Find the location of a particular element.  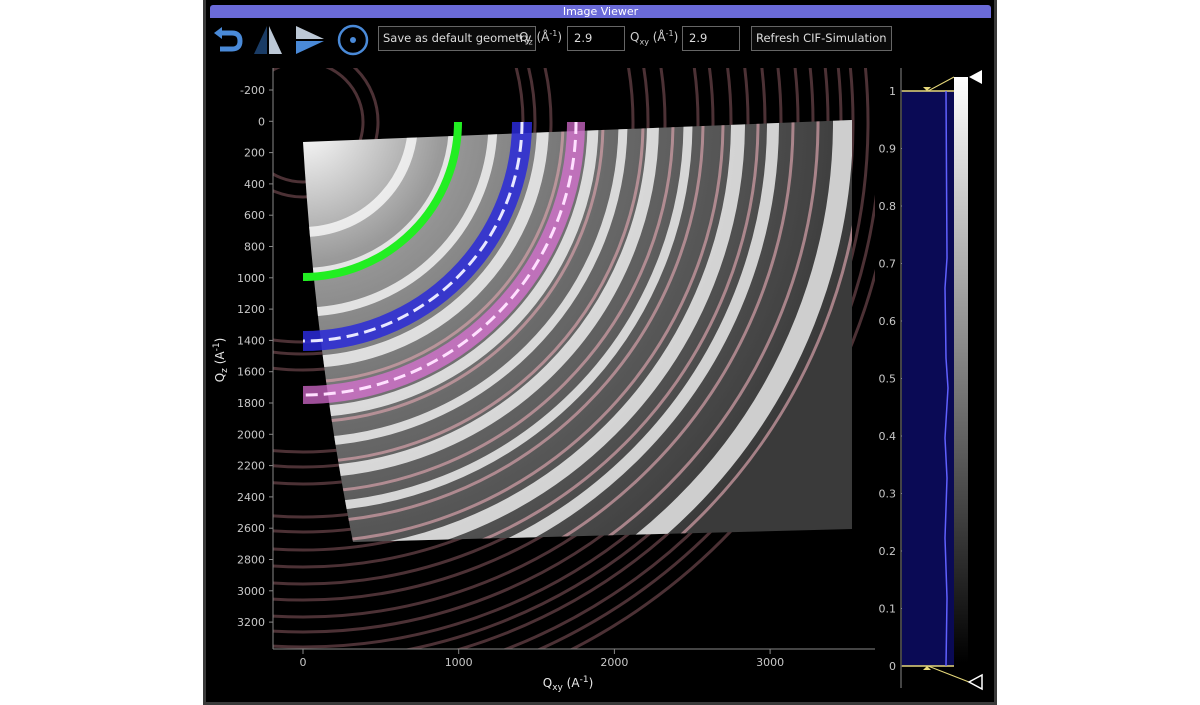

qz-input: 2.9 is located at coordinates (596, 38).